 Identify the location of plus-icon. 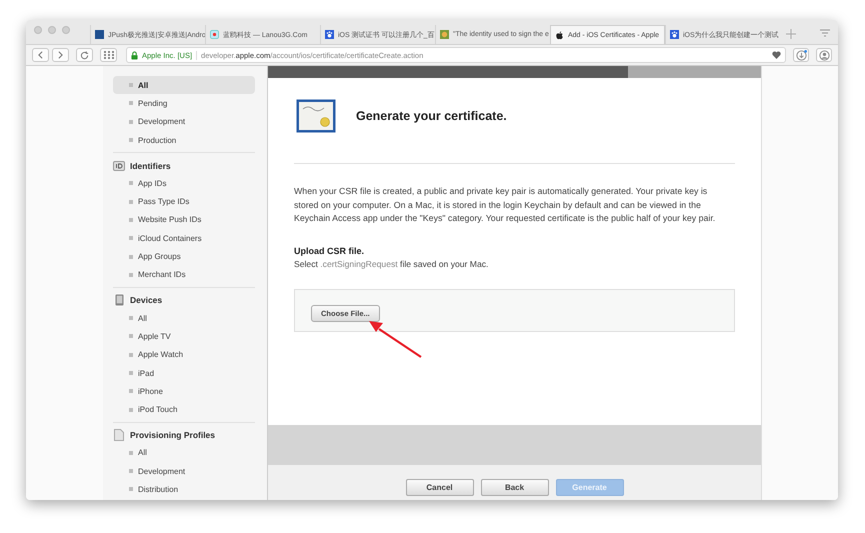
(791, 34).